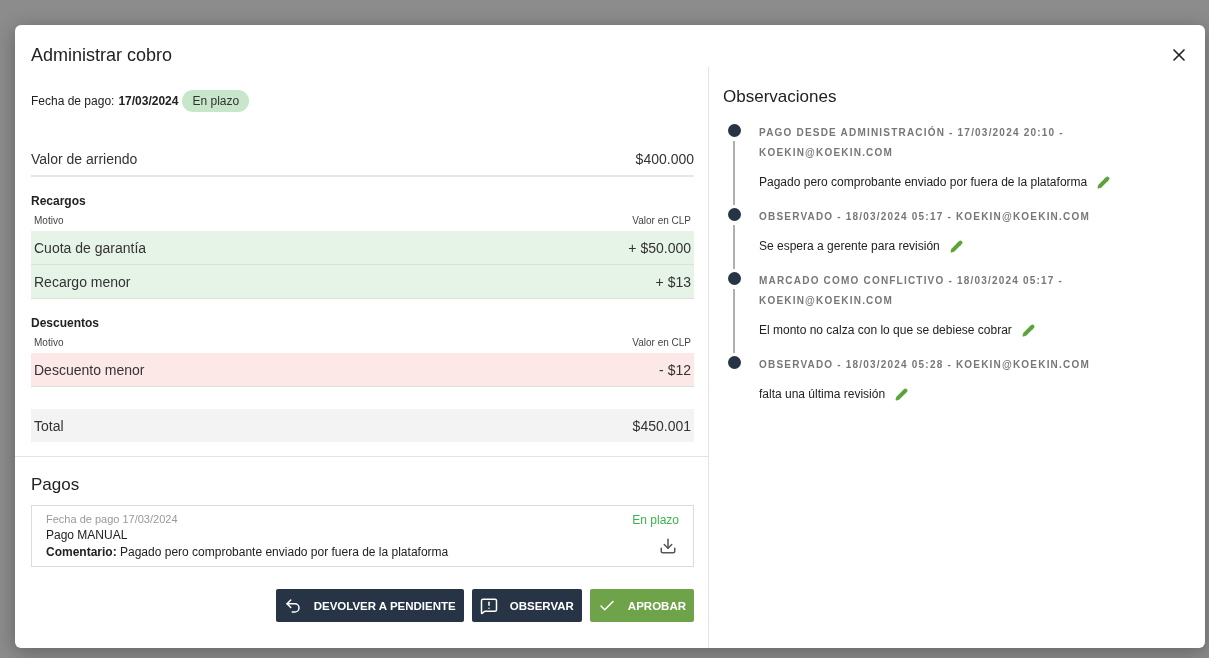 This screenshot has height=658, width=1209. What do you see at coordinates (885, 330) in the screenshot?
I see `observation-text: El monto no calza con lo que se debiese cobrar` at bounding box center [885, 330].